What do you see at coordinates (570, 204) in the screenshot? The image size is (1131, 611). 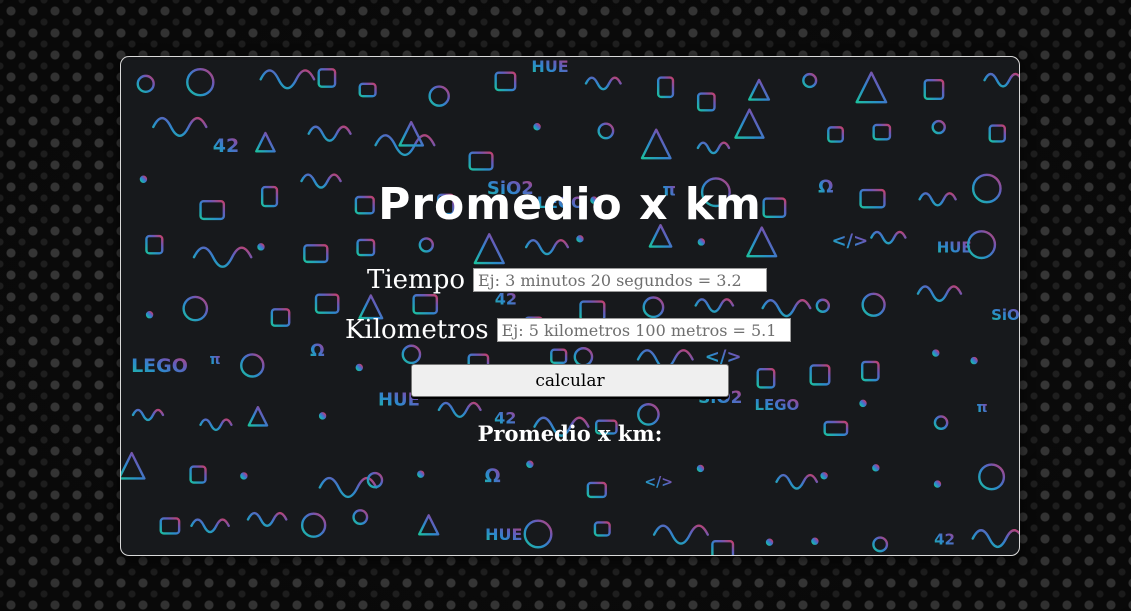 I see `page-title: Promedio x km` at bounding box center [570, 204].